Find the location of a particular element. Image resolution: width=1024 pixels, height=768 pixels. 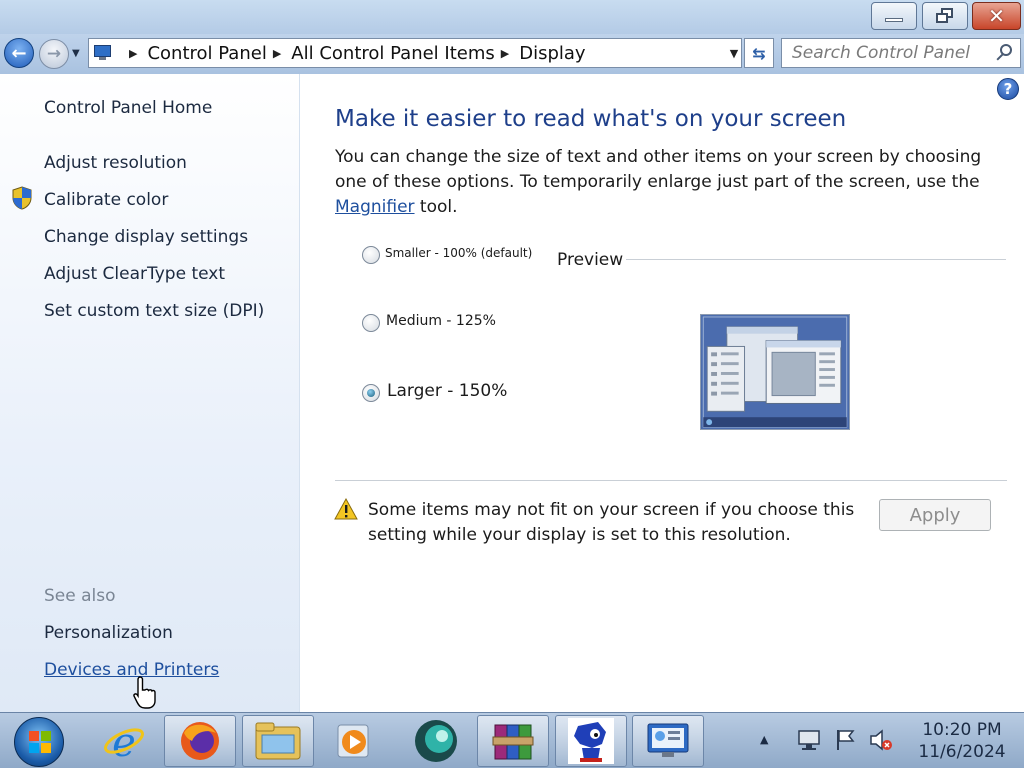

taskbar-internet-explorer: e is located at coordinates (124, 741).